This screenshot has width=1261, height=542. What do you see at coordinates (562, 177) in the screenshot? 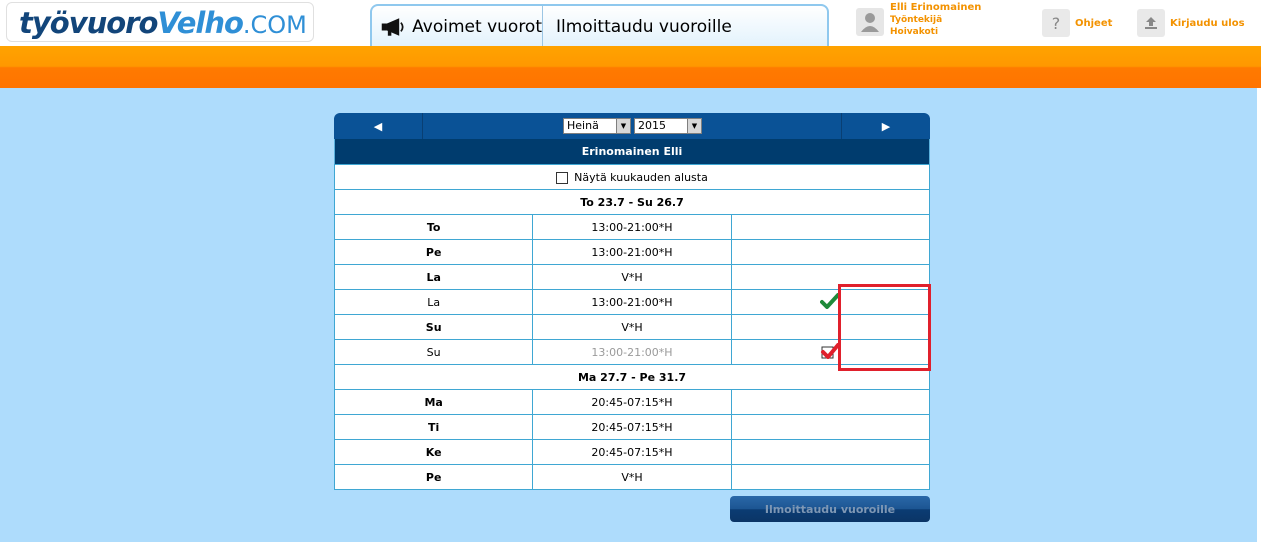
I see `show-from-start-checkbox` at bounding box center [562, 177].